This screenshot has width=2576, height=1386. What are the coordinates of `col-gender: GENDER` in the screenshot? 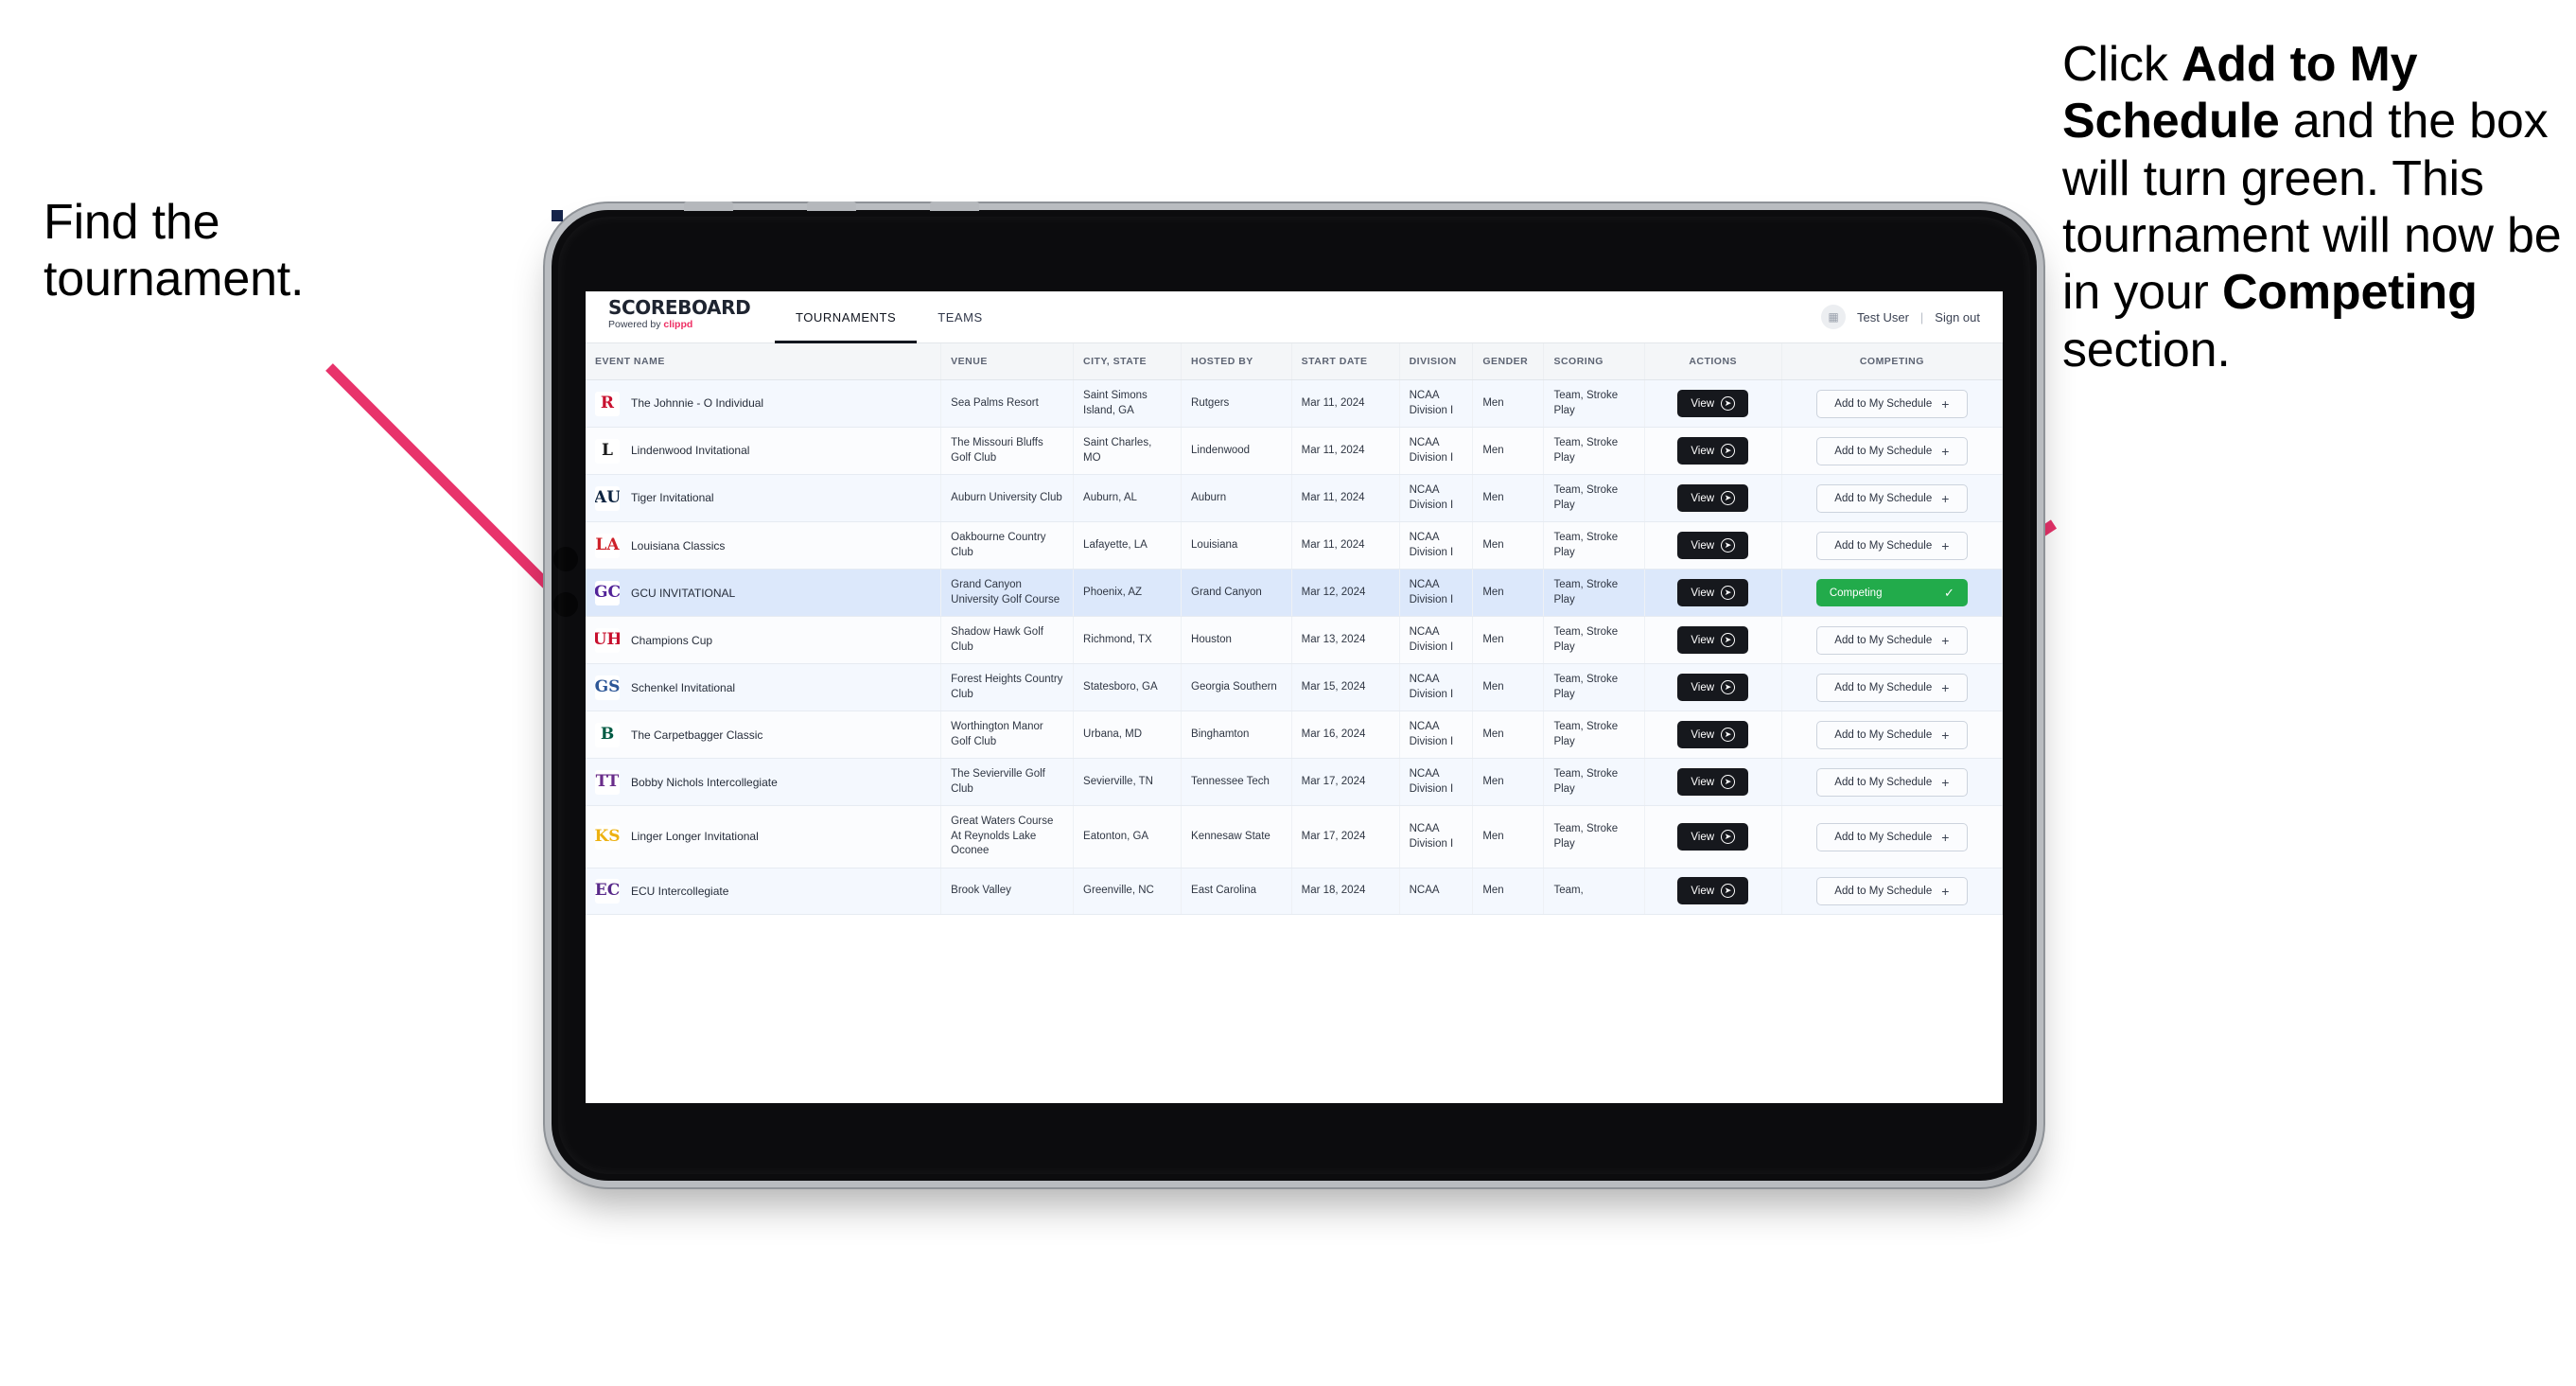 It's located at (1509, 361).